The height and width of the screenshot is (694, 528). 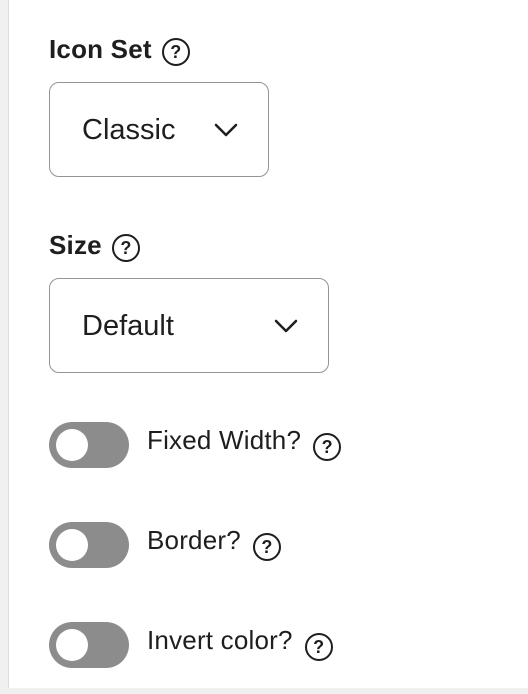 What do you see at coordinates (75, 245) in the screenshot?
I see `size-label: Size` at bounding box center [75, 245].